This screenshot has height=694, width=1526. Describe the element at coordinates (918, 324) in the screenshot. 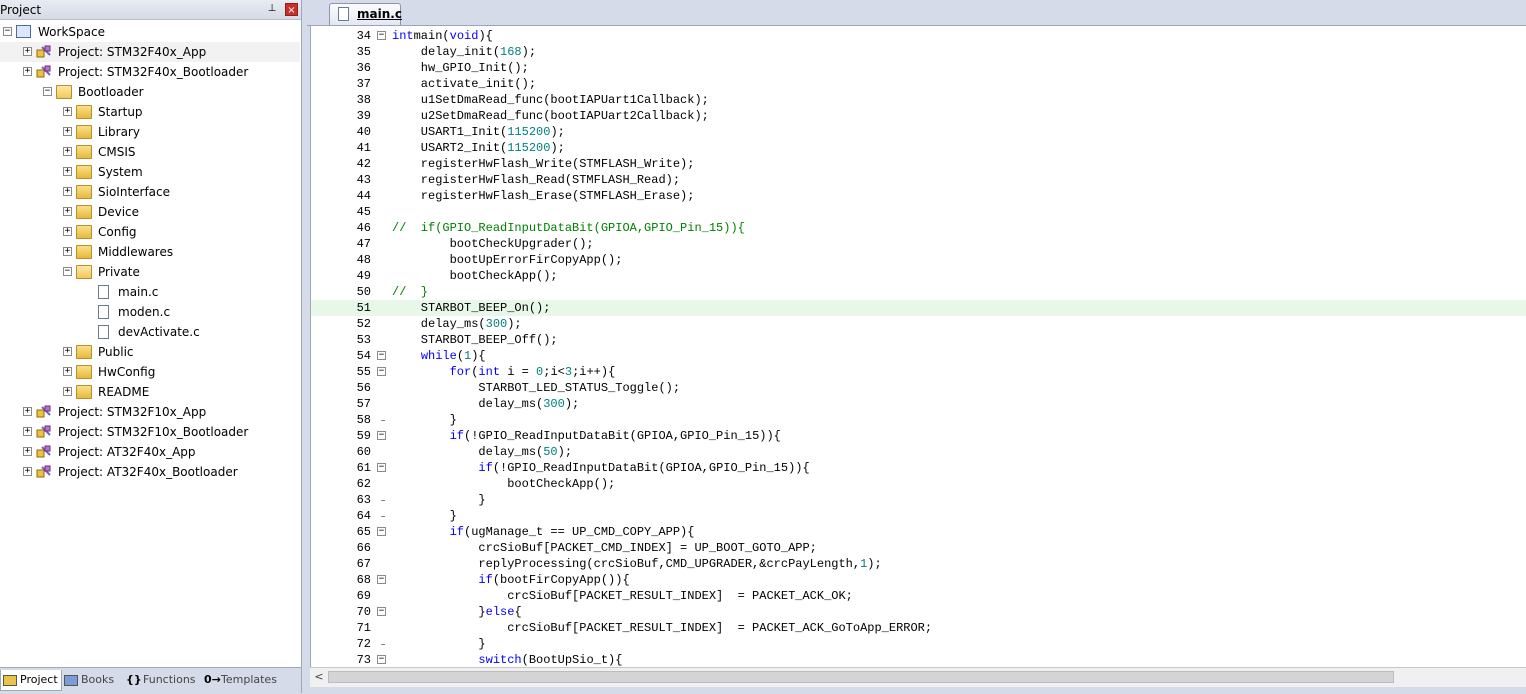

I see `code-line: 52 delay_ms(300);` at that location.